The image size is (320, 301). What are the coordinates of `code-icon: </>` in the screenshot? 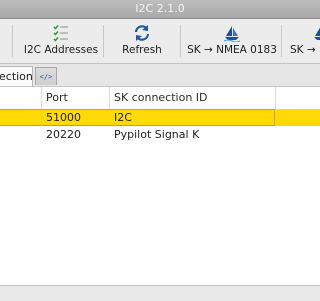 It's located at (46, 76).